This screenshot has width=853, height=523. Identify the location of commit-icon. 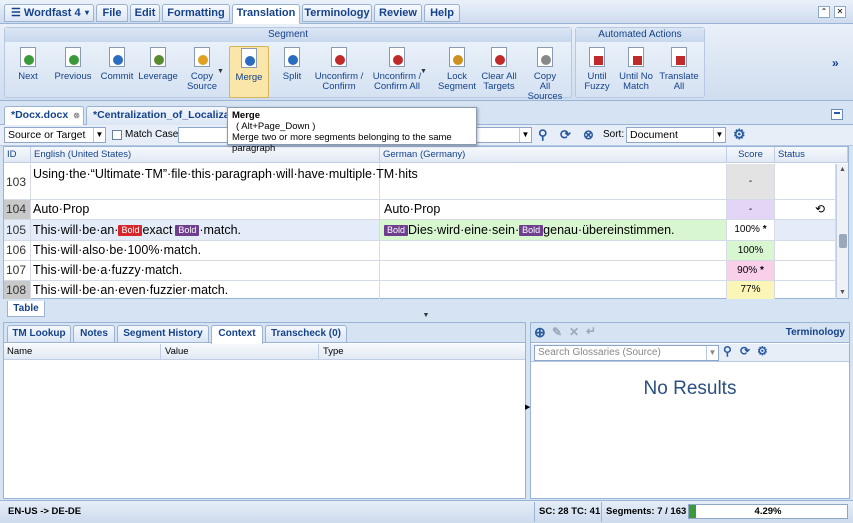
(117, 58).